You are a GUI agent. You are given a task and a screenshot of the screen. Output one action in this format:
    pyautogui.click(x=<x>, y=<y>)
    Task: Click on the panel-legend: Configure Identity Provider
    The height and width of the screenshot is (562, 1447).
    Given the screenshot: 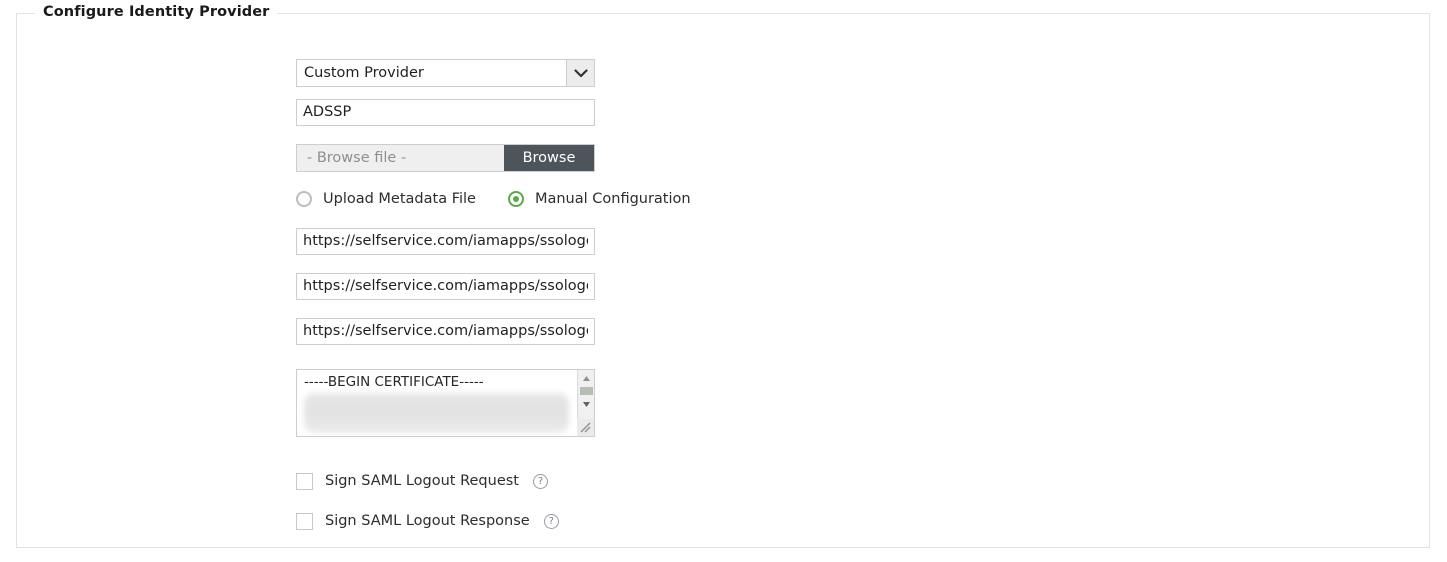 What is the action you would take?
    pyautogui.click(x=156, y=12)
    